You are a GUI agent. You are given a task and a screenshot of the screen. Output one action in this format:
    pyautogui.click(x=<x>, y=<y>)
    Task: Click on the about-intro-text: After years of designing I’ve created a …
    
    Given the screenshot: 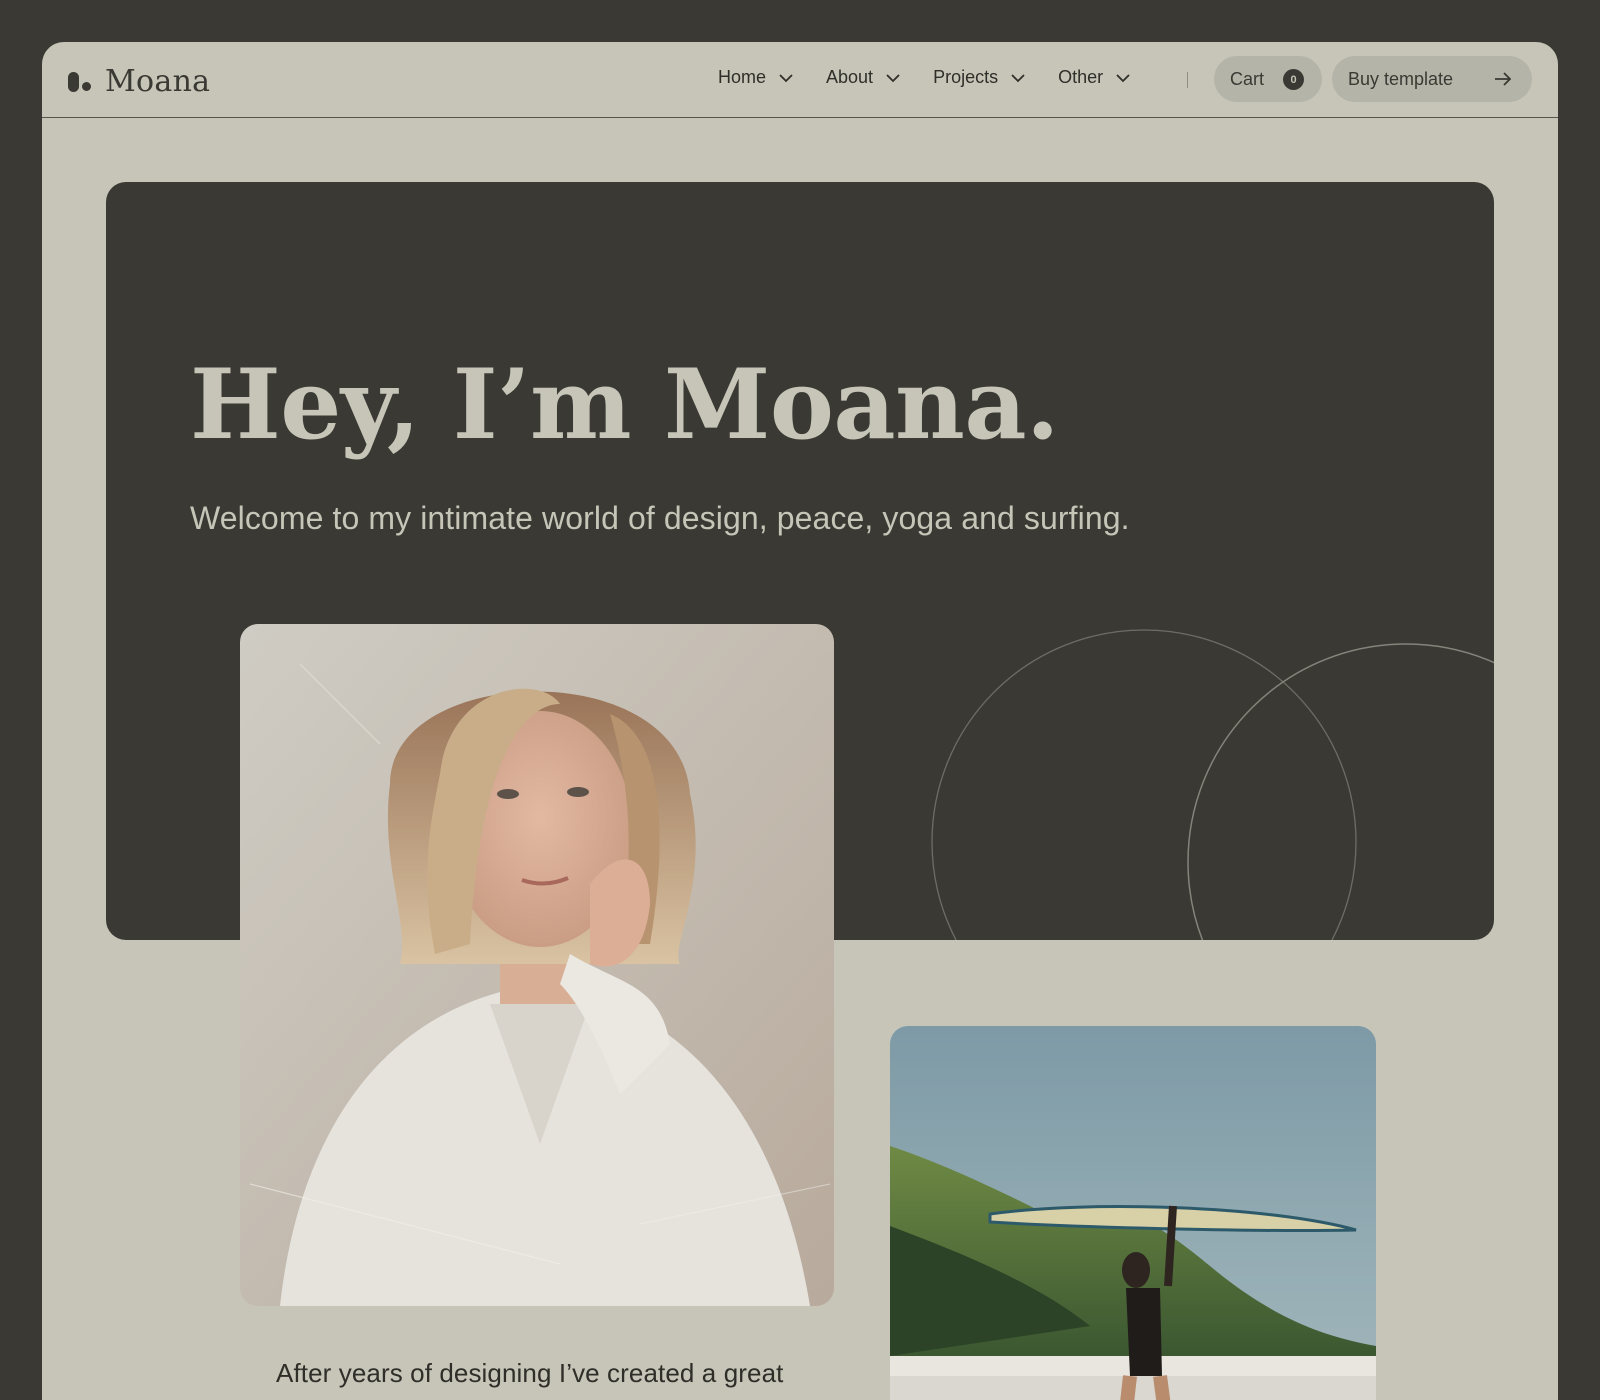 What is the action you would take?
    pyautogui.click(x=530, y=1373)
    